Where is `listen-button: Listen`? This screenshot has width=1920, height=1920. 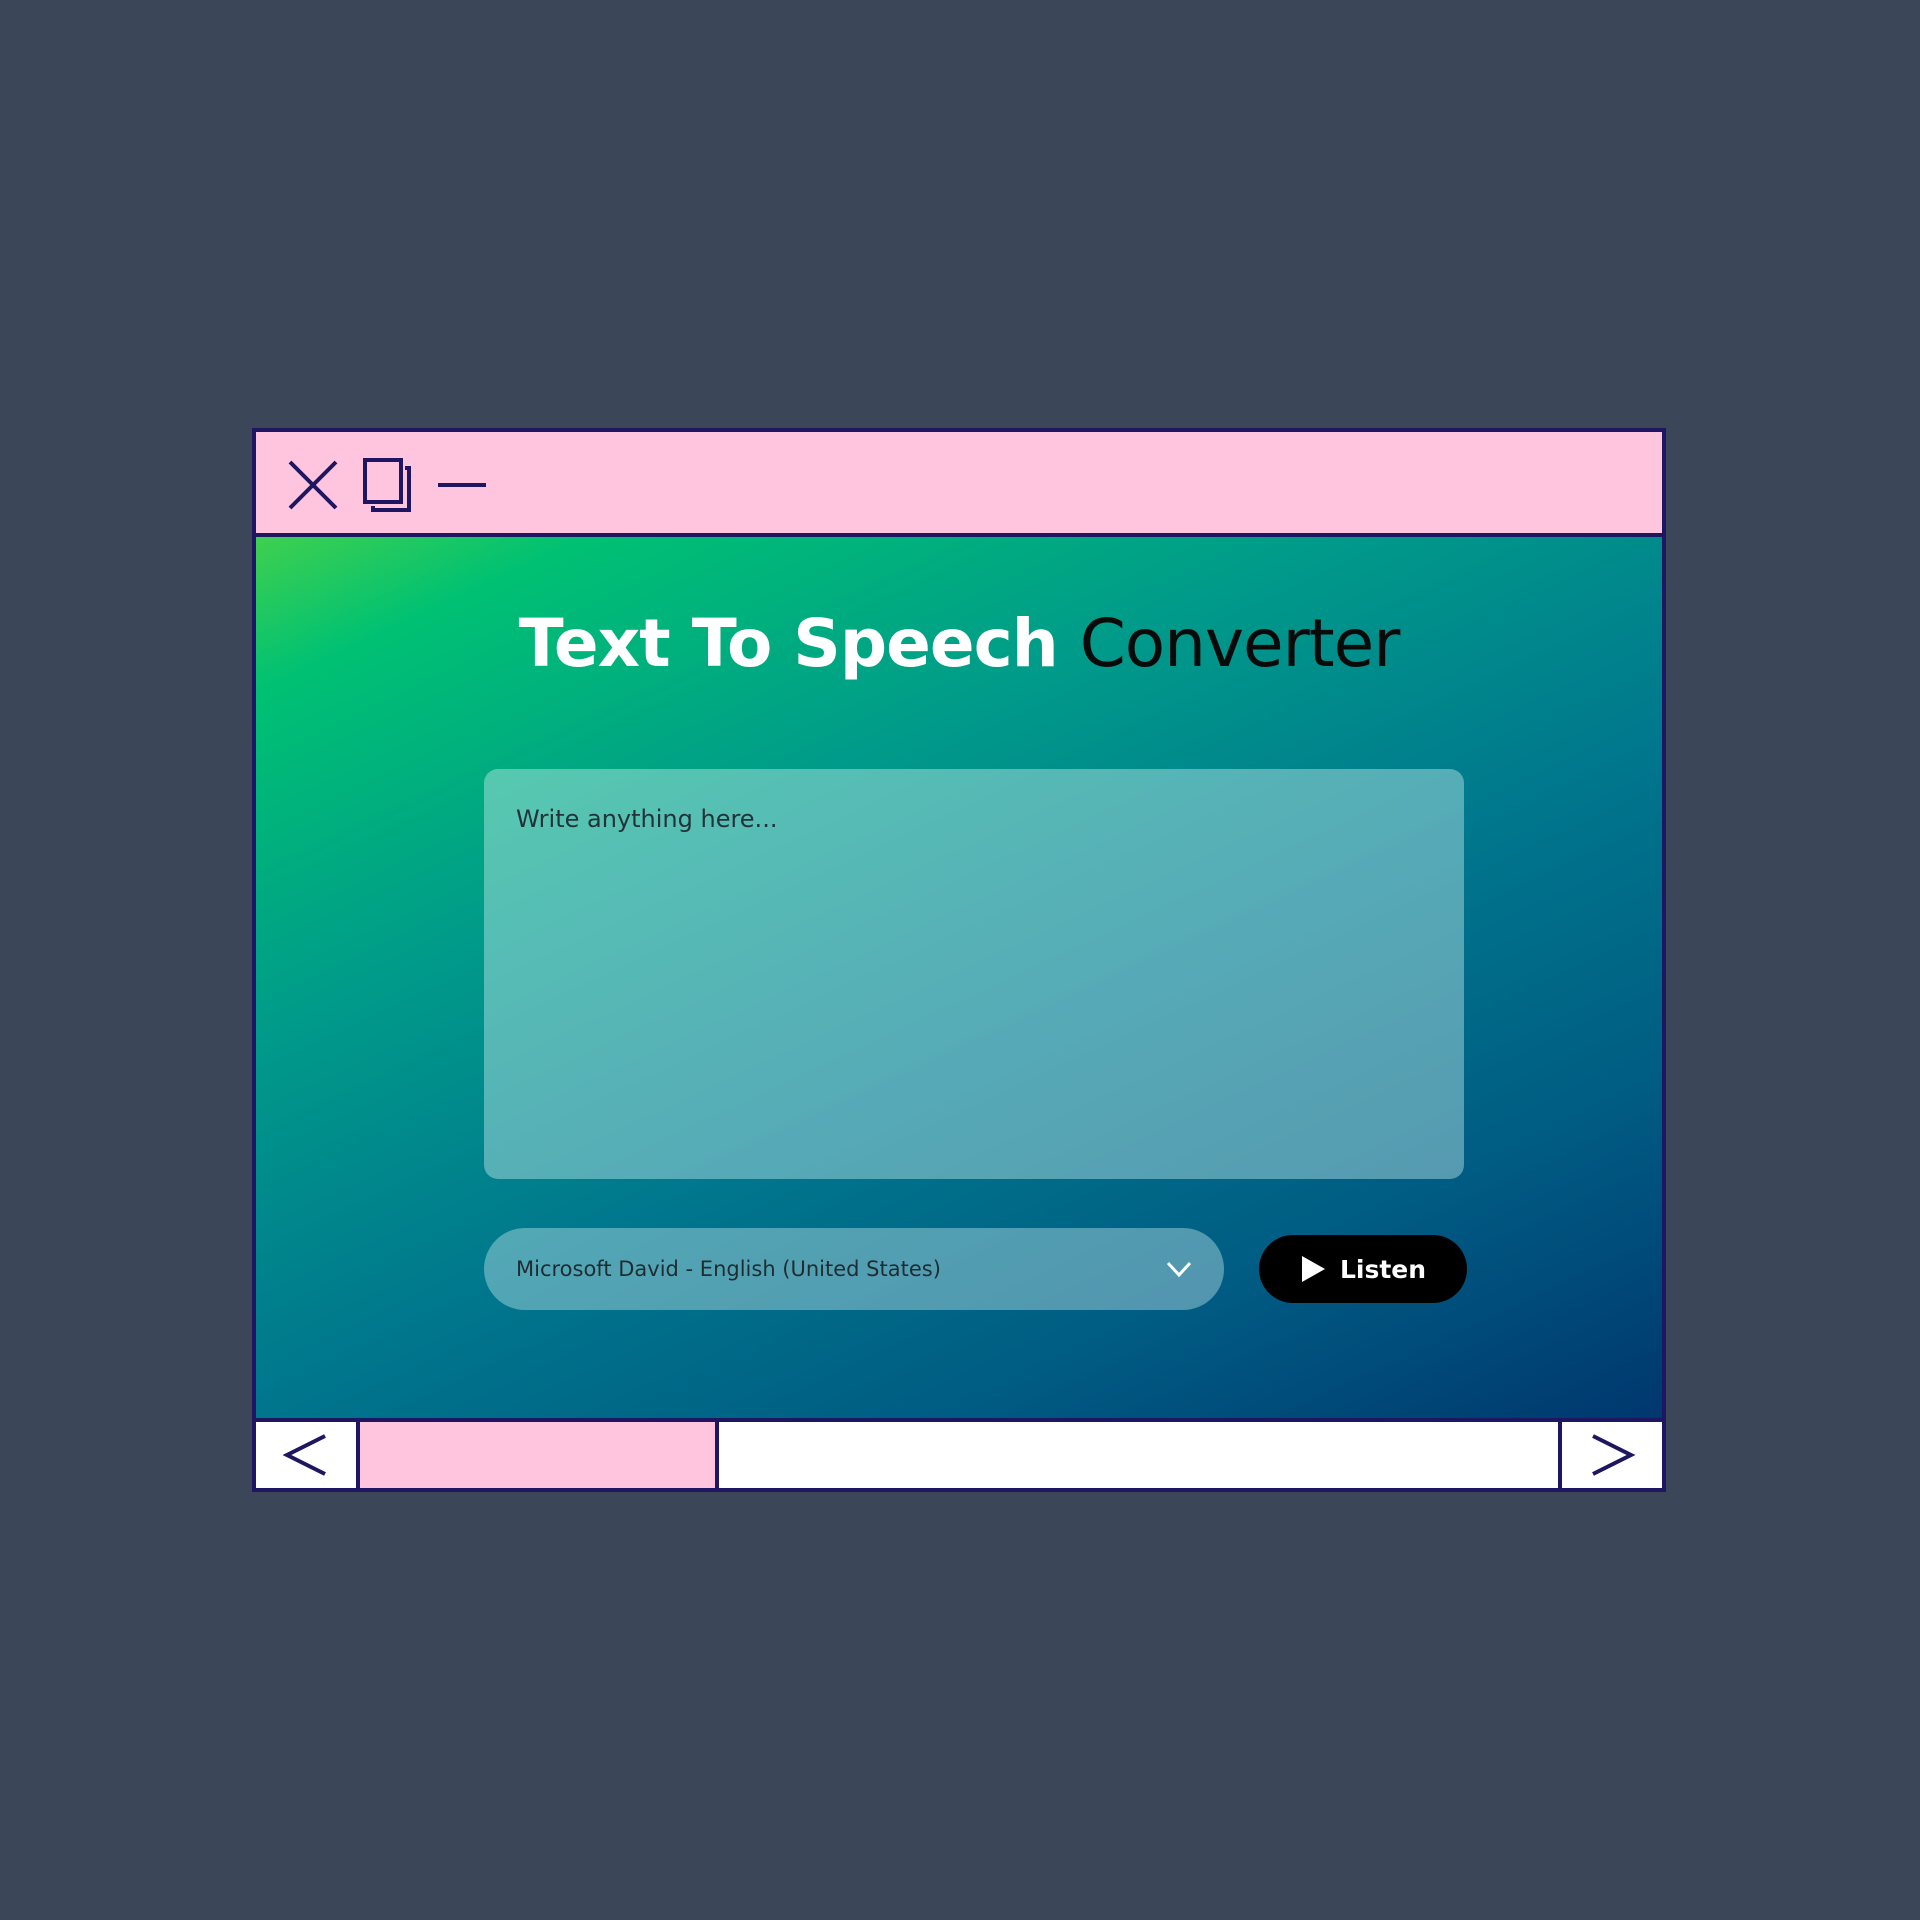
listen-button: Listen is located at coordinates (1363, 1269).